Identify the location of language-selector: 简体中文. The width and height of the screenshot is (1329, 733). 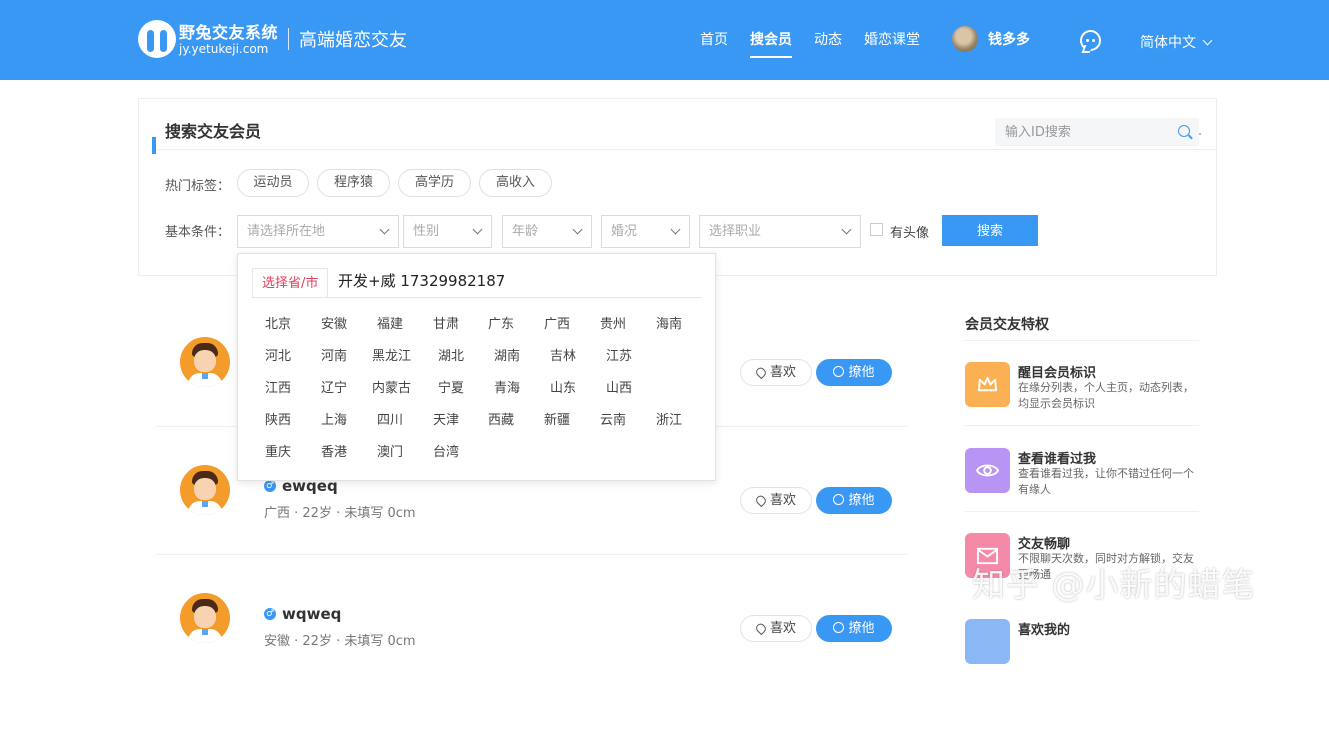
(1176, 42).